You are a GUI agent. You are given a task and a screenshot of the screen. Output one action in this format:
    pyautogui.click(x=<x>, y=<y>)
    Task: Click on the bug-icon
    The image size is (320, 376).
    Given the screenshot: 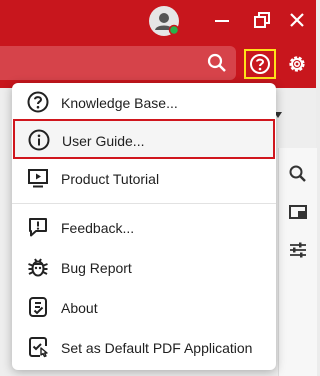 What is the action you would take?
    pyautogui.click(x=38, y=267)
    